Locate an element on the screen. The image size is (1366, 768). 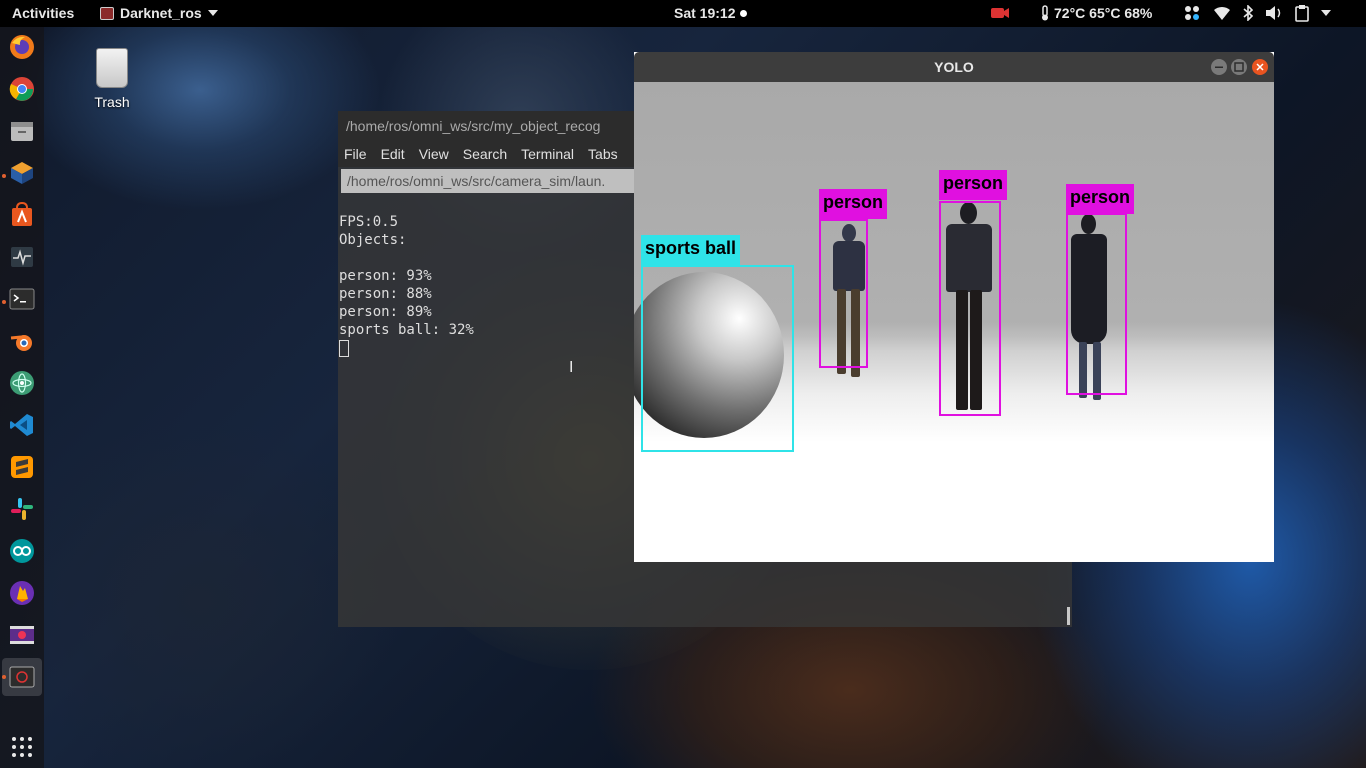
screen-record-icon is located at coordinates (1000, 13).